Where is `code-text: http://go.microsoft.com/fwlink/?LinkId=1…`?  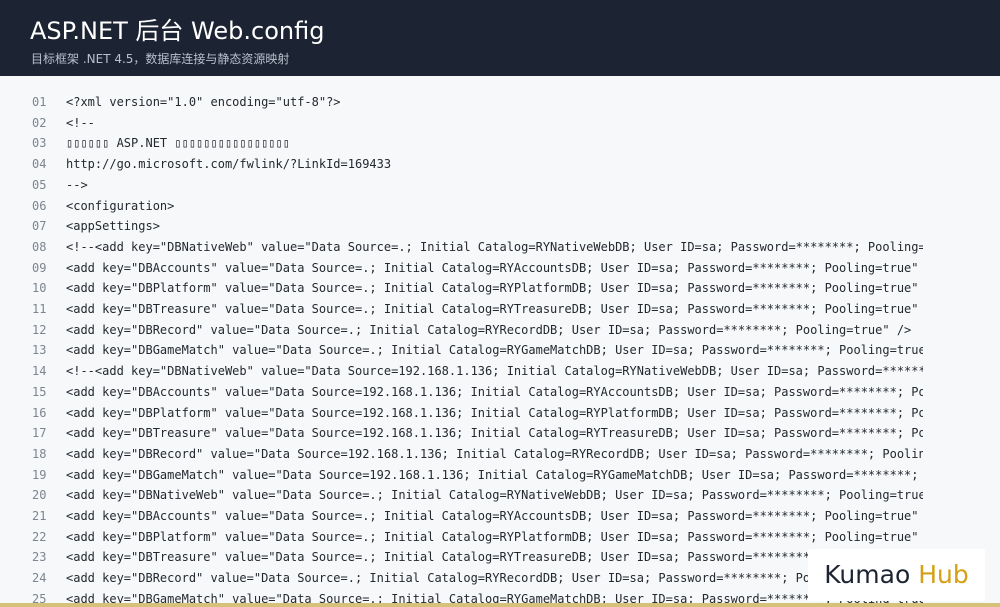
code-text: http://go.microsoft.com/fwlink/?LinkId=1… is located at coordinates (229, 164).